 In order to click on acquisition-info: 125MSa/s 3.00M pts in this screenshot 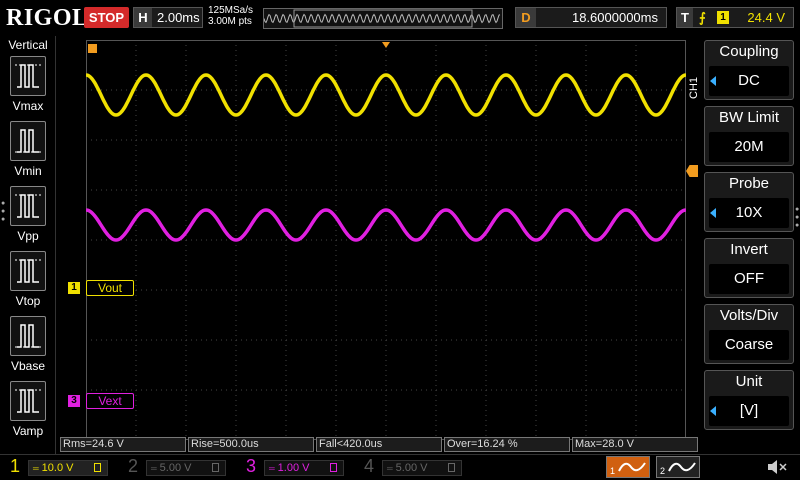, I will do `click(230, 16)`.